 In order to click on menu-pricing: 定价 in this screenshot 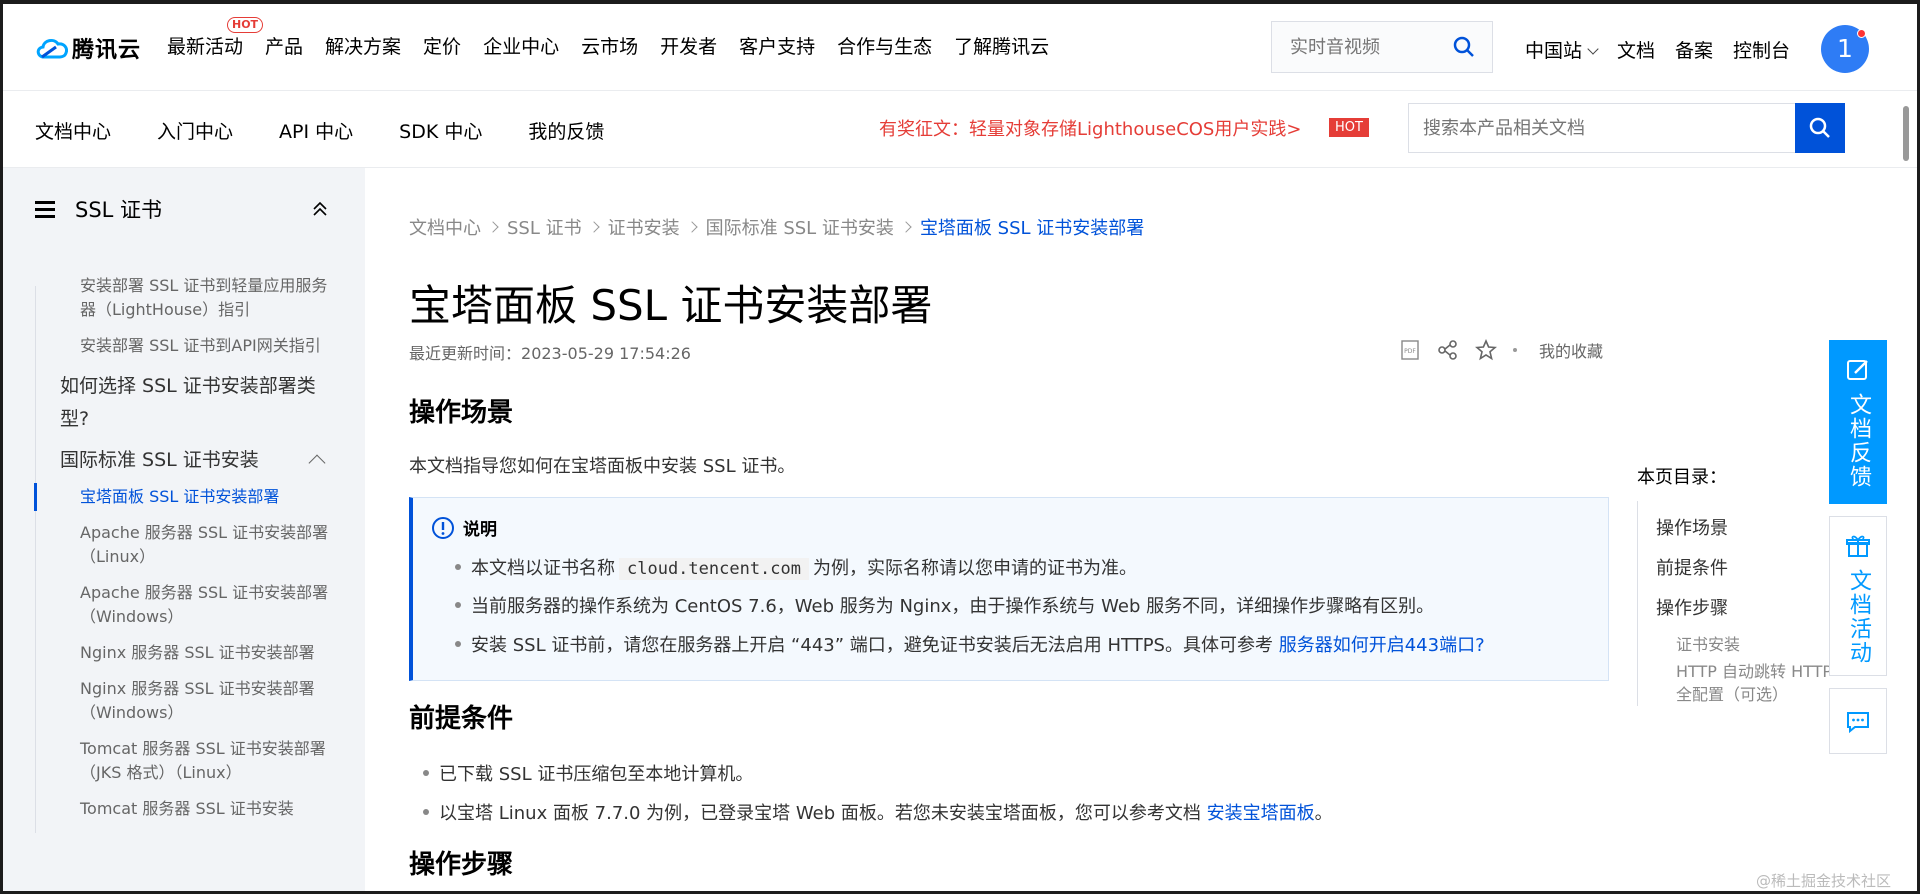, I will do `click(442, 45)`.